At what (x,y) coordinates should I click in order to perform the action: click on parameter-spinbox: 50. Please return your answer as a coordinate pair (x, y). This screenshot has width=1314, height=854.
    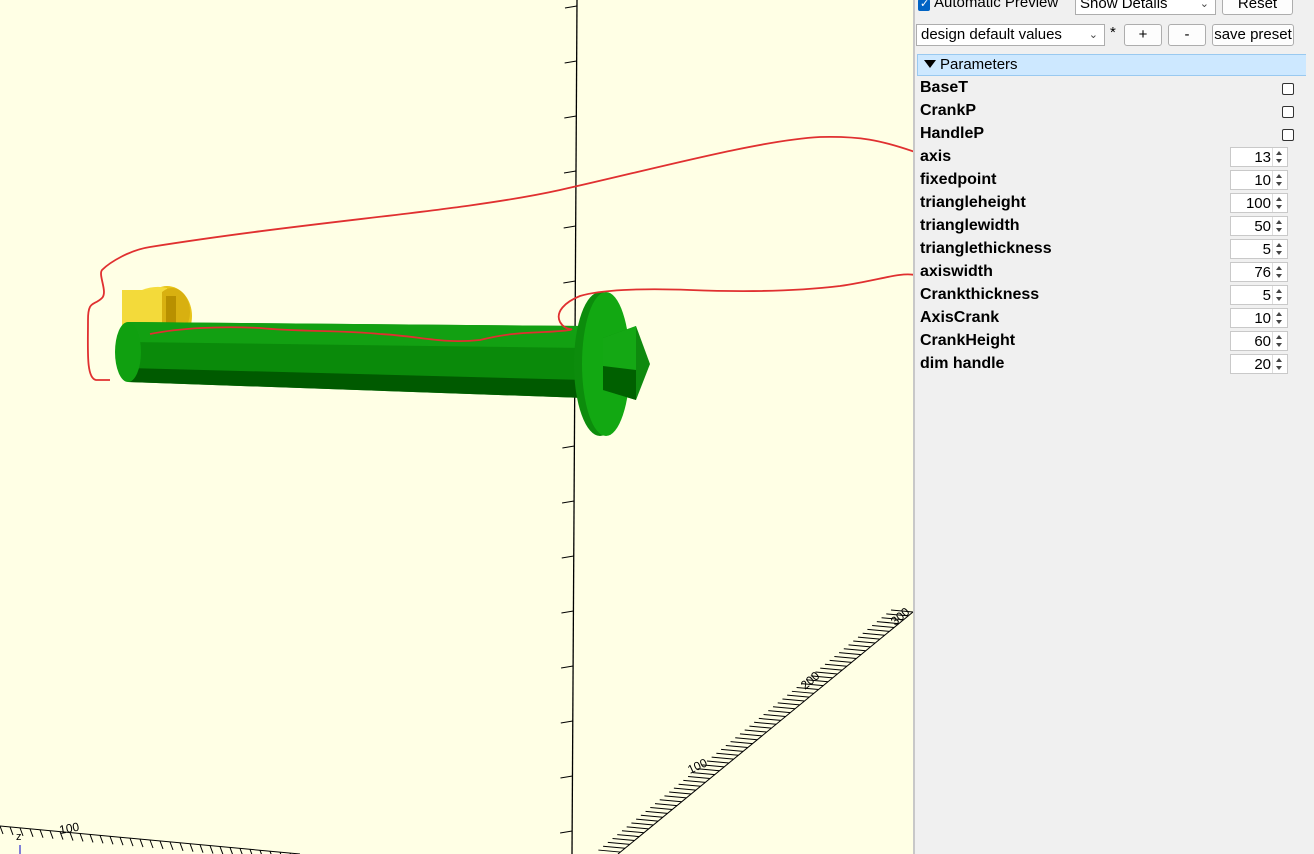
    Looking at the image, I should click on (1259, 226).